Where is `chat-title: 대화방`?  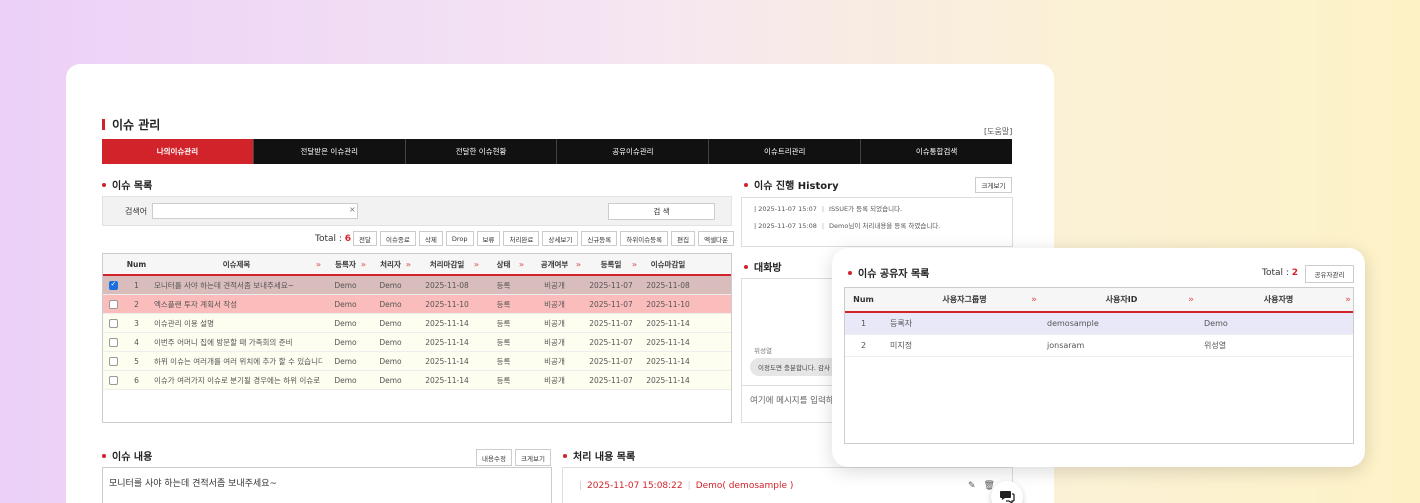 chat-title: 대화방 is located at coordinates (763, 266).